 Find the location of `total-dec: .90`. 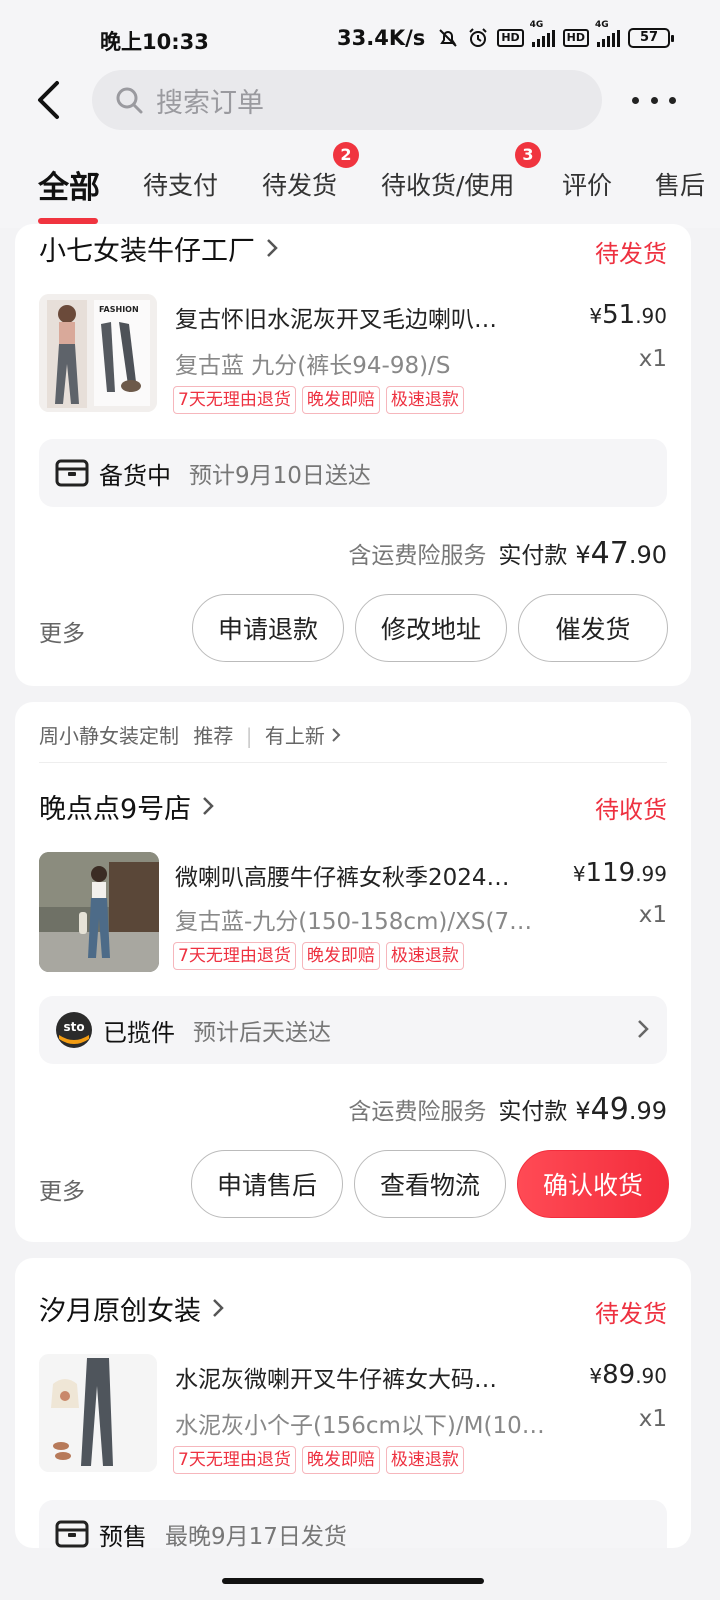

total-dec: .90 is located at coordinates (647, 555).